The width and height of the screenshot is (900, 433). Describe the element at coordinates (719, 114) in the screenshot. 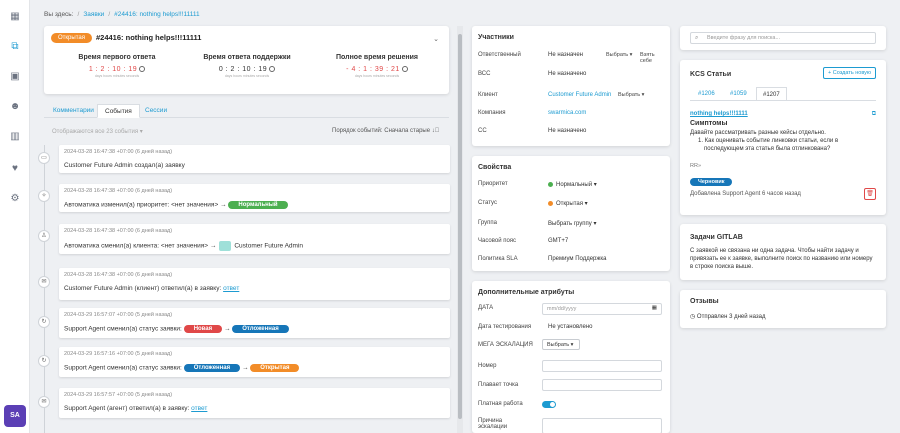

I see `article-link: nothing helps!!!1111` at that location.